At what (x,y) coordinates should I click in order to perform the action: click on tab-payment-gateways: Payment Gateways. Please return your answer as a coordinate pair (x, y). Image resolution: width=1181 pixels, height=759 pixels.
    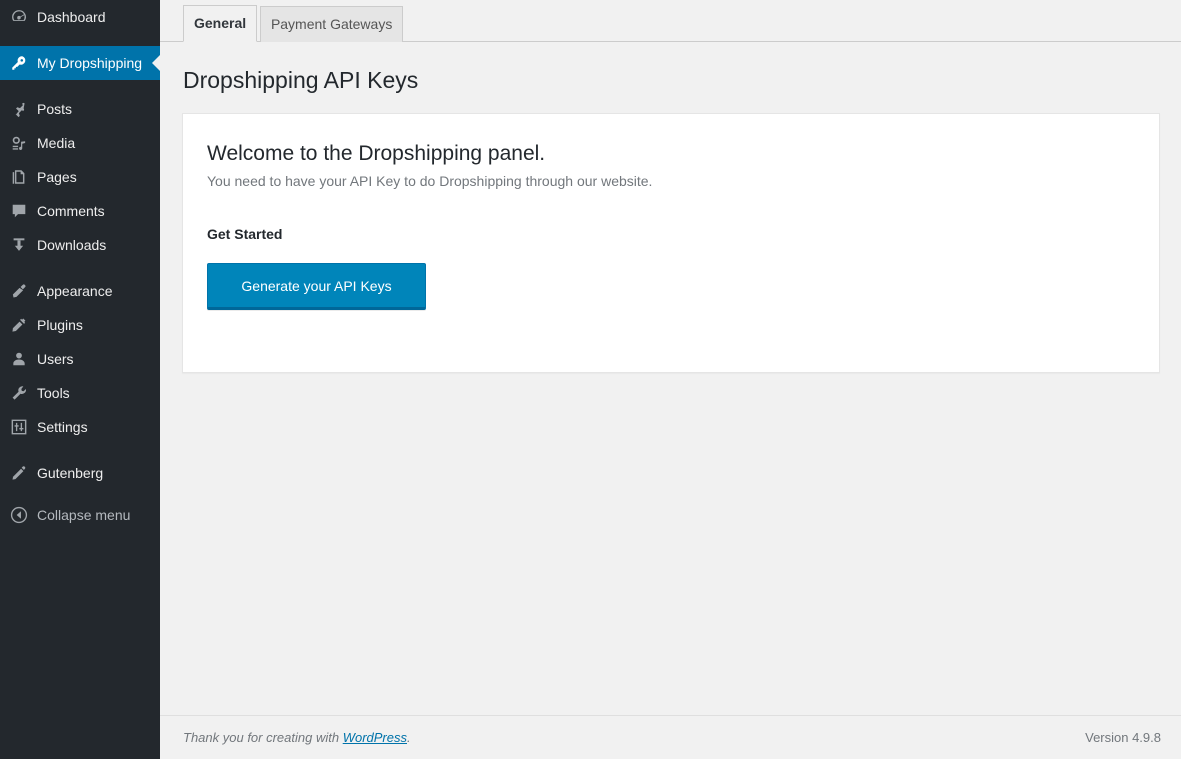
    Looking at the image, I should click on (331, 24).